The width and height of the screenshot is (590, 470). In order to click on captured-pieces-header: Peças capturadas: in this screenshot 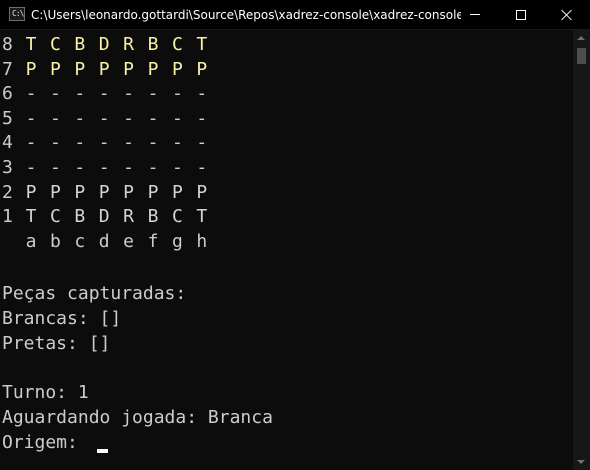, I will do `click(94, 293)`.